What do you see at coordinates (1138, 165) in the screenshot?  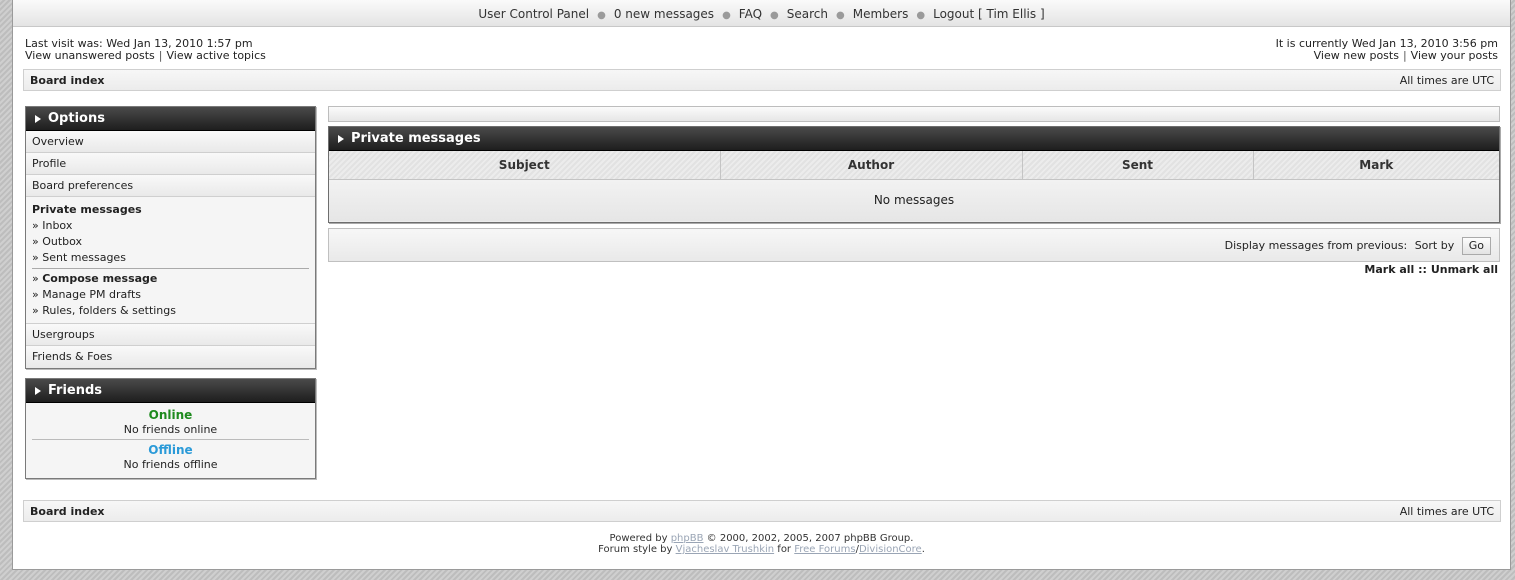 I see `col-sent: Sent` at bounding box center [1138, 165].